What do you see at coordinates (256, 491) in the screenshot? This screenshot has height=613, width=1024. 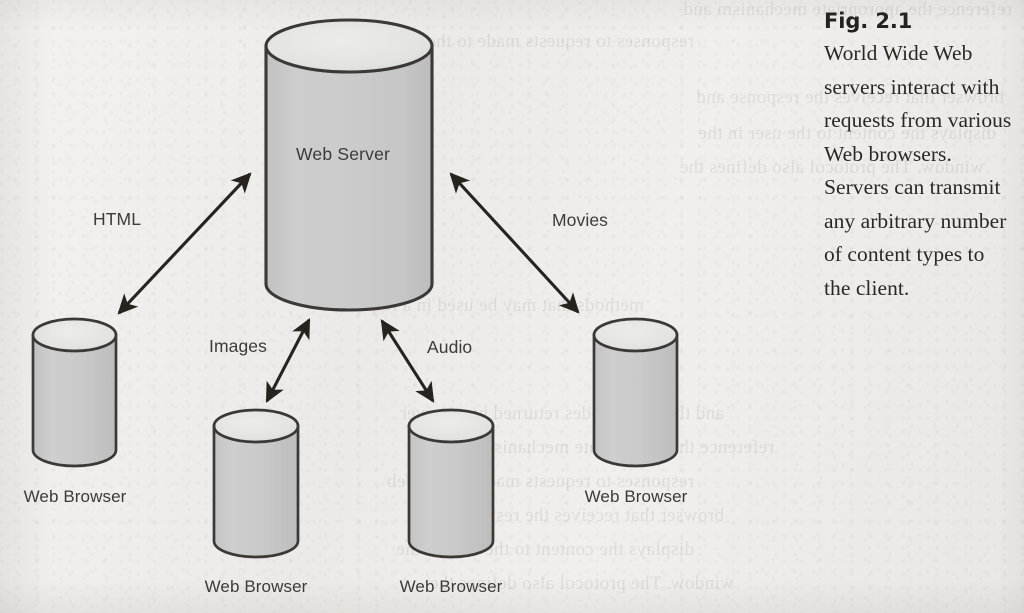 I see `client-center-left-body` at bounding box center [256, 491].